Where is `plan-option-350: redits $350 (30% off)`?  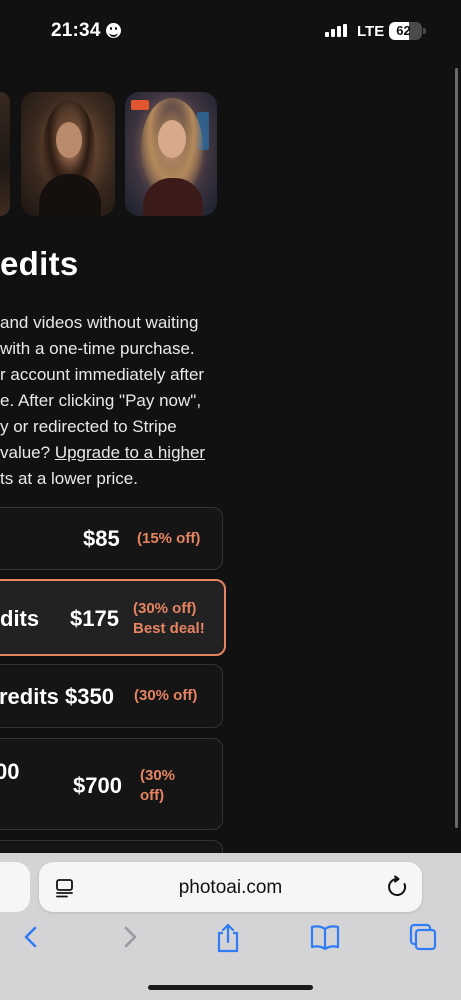
plan-option-350: redits $350 (30% off) is located at coordinates (111, 696).